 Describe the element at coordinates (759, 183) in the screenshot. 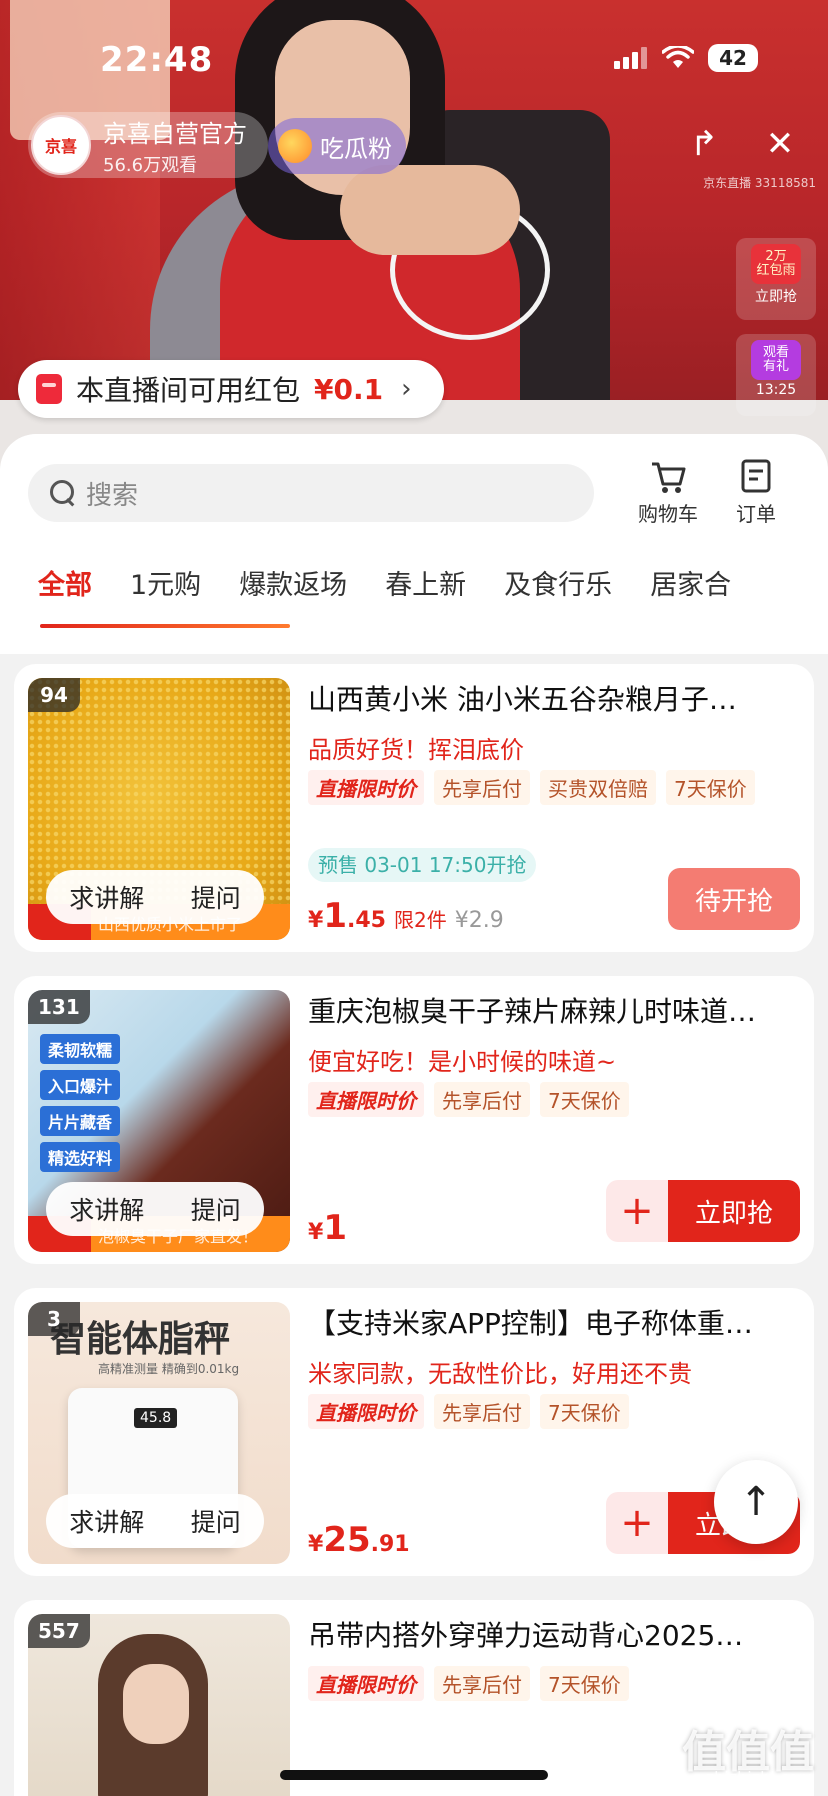

I see `room-id: 京东直播 33118581` at that location.